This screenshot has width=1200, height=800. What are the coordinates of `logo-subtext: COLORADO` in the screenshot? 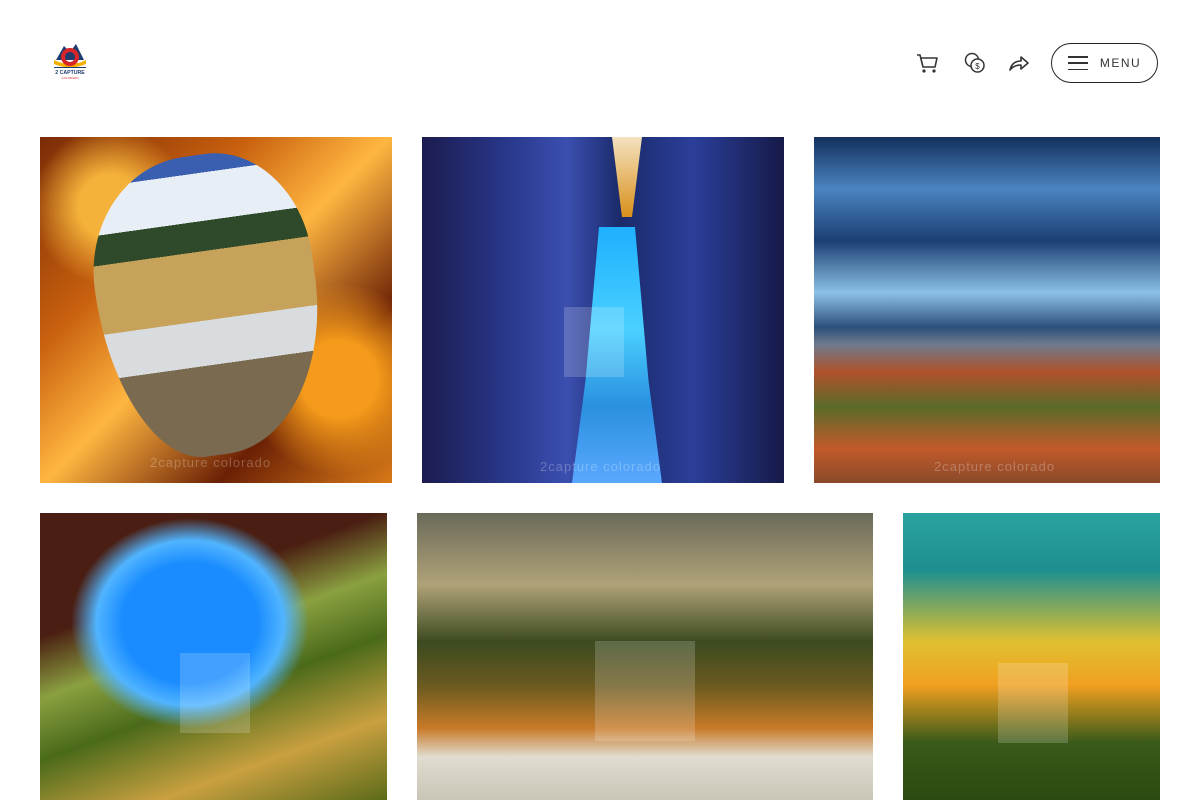 It's located at (70, 78).